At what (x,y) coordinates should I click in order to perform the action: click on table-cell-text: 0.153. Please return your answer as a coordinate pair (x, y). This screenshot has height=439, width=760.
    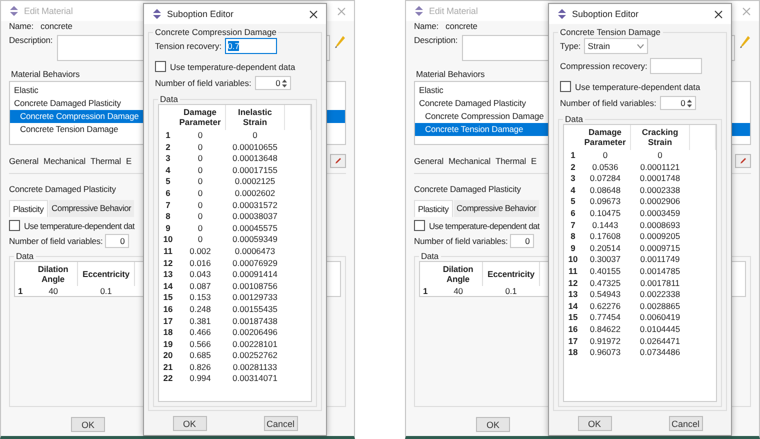
    Looking at the image, I should click on (200, 298).